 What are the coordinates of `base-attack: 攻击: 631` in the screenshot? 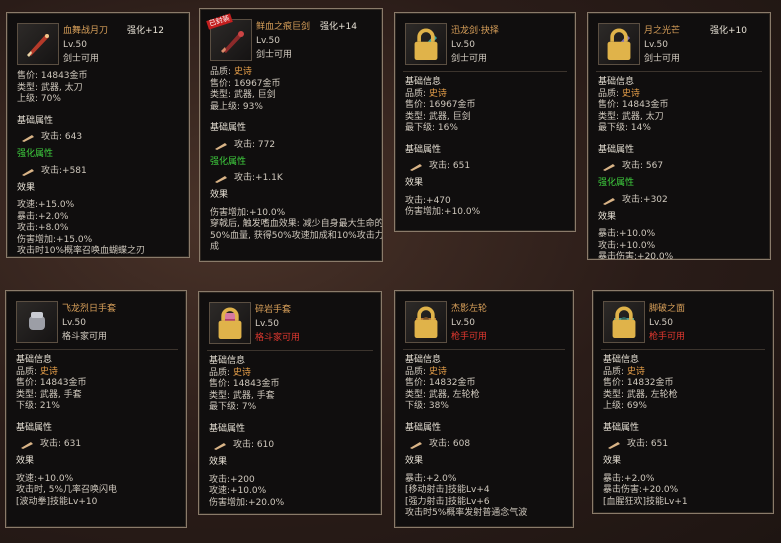 It's located at (61, 444).